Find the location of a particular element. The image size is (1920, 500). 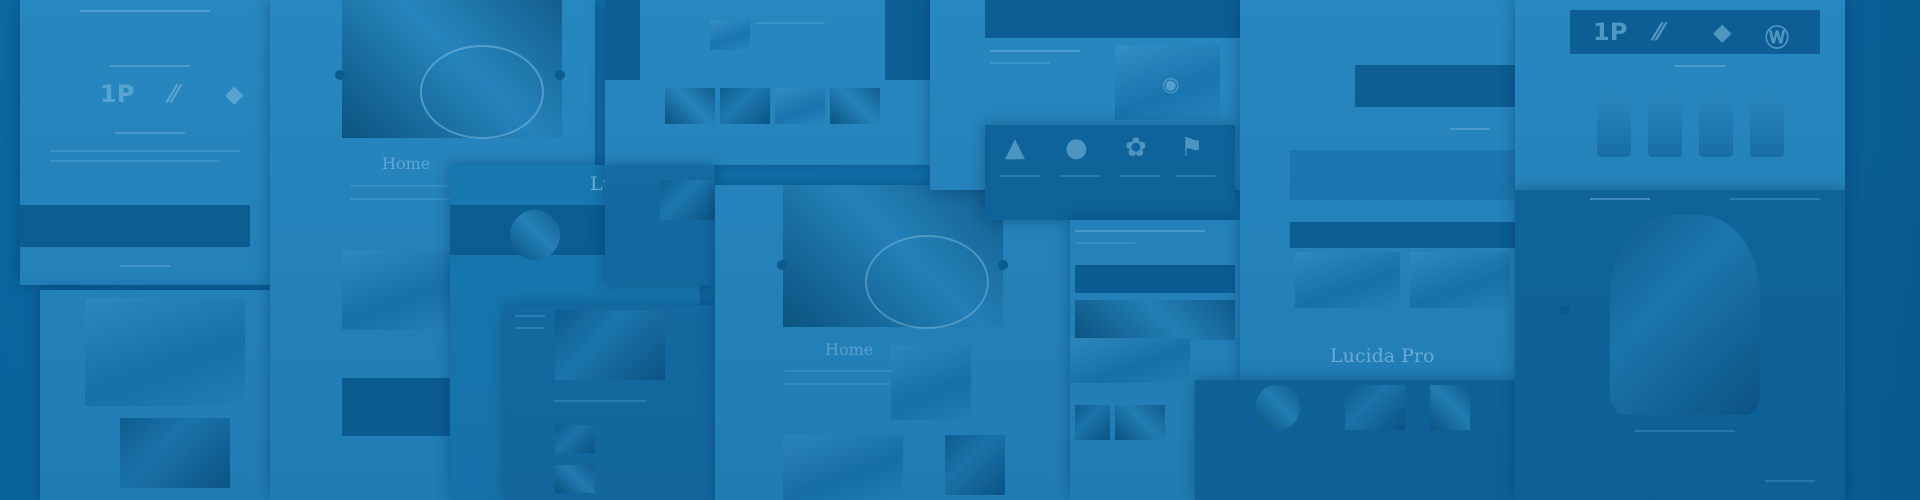

footer-band is located at coordinates (135, 226).